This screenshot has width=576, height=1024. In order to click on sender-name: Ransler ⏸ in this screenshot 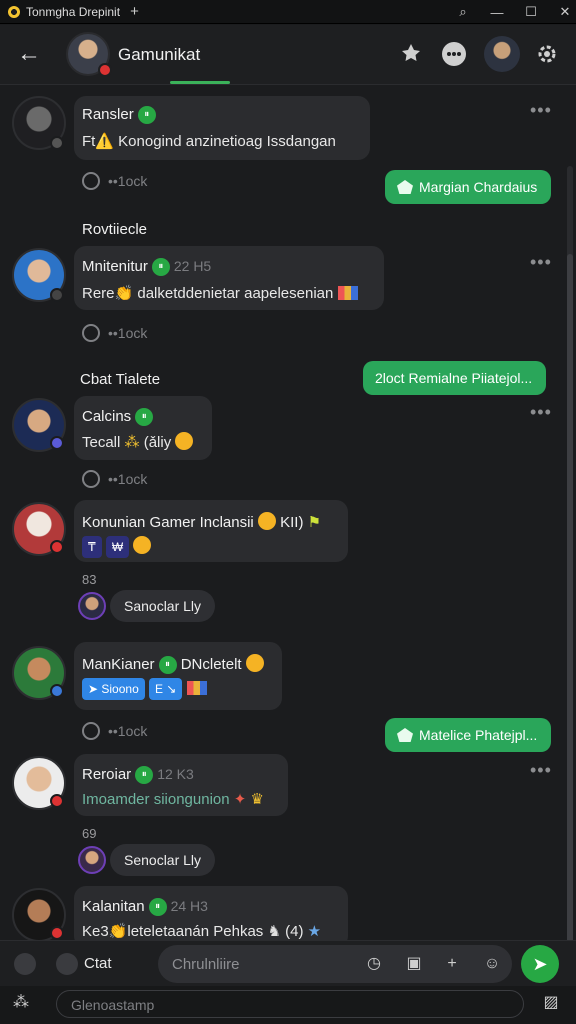, I will do `click(119, 115)`.